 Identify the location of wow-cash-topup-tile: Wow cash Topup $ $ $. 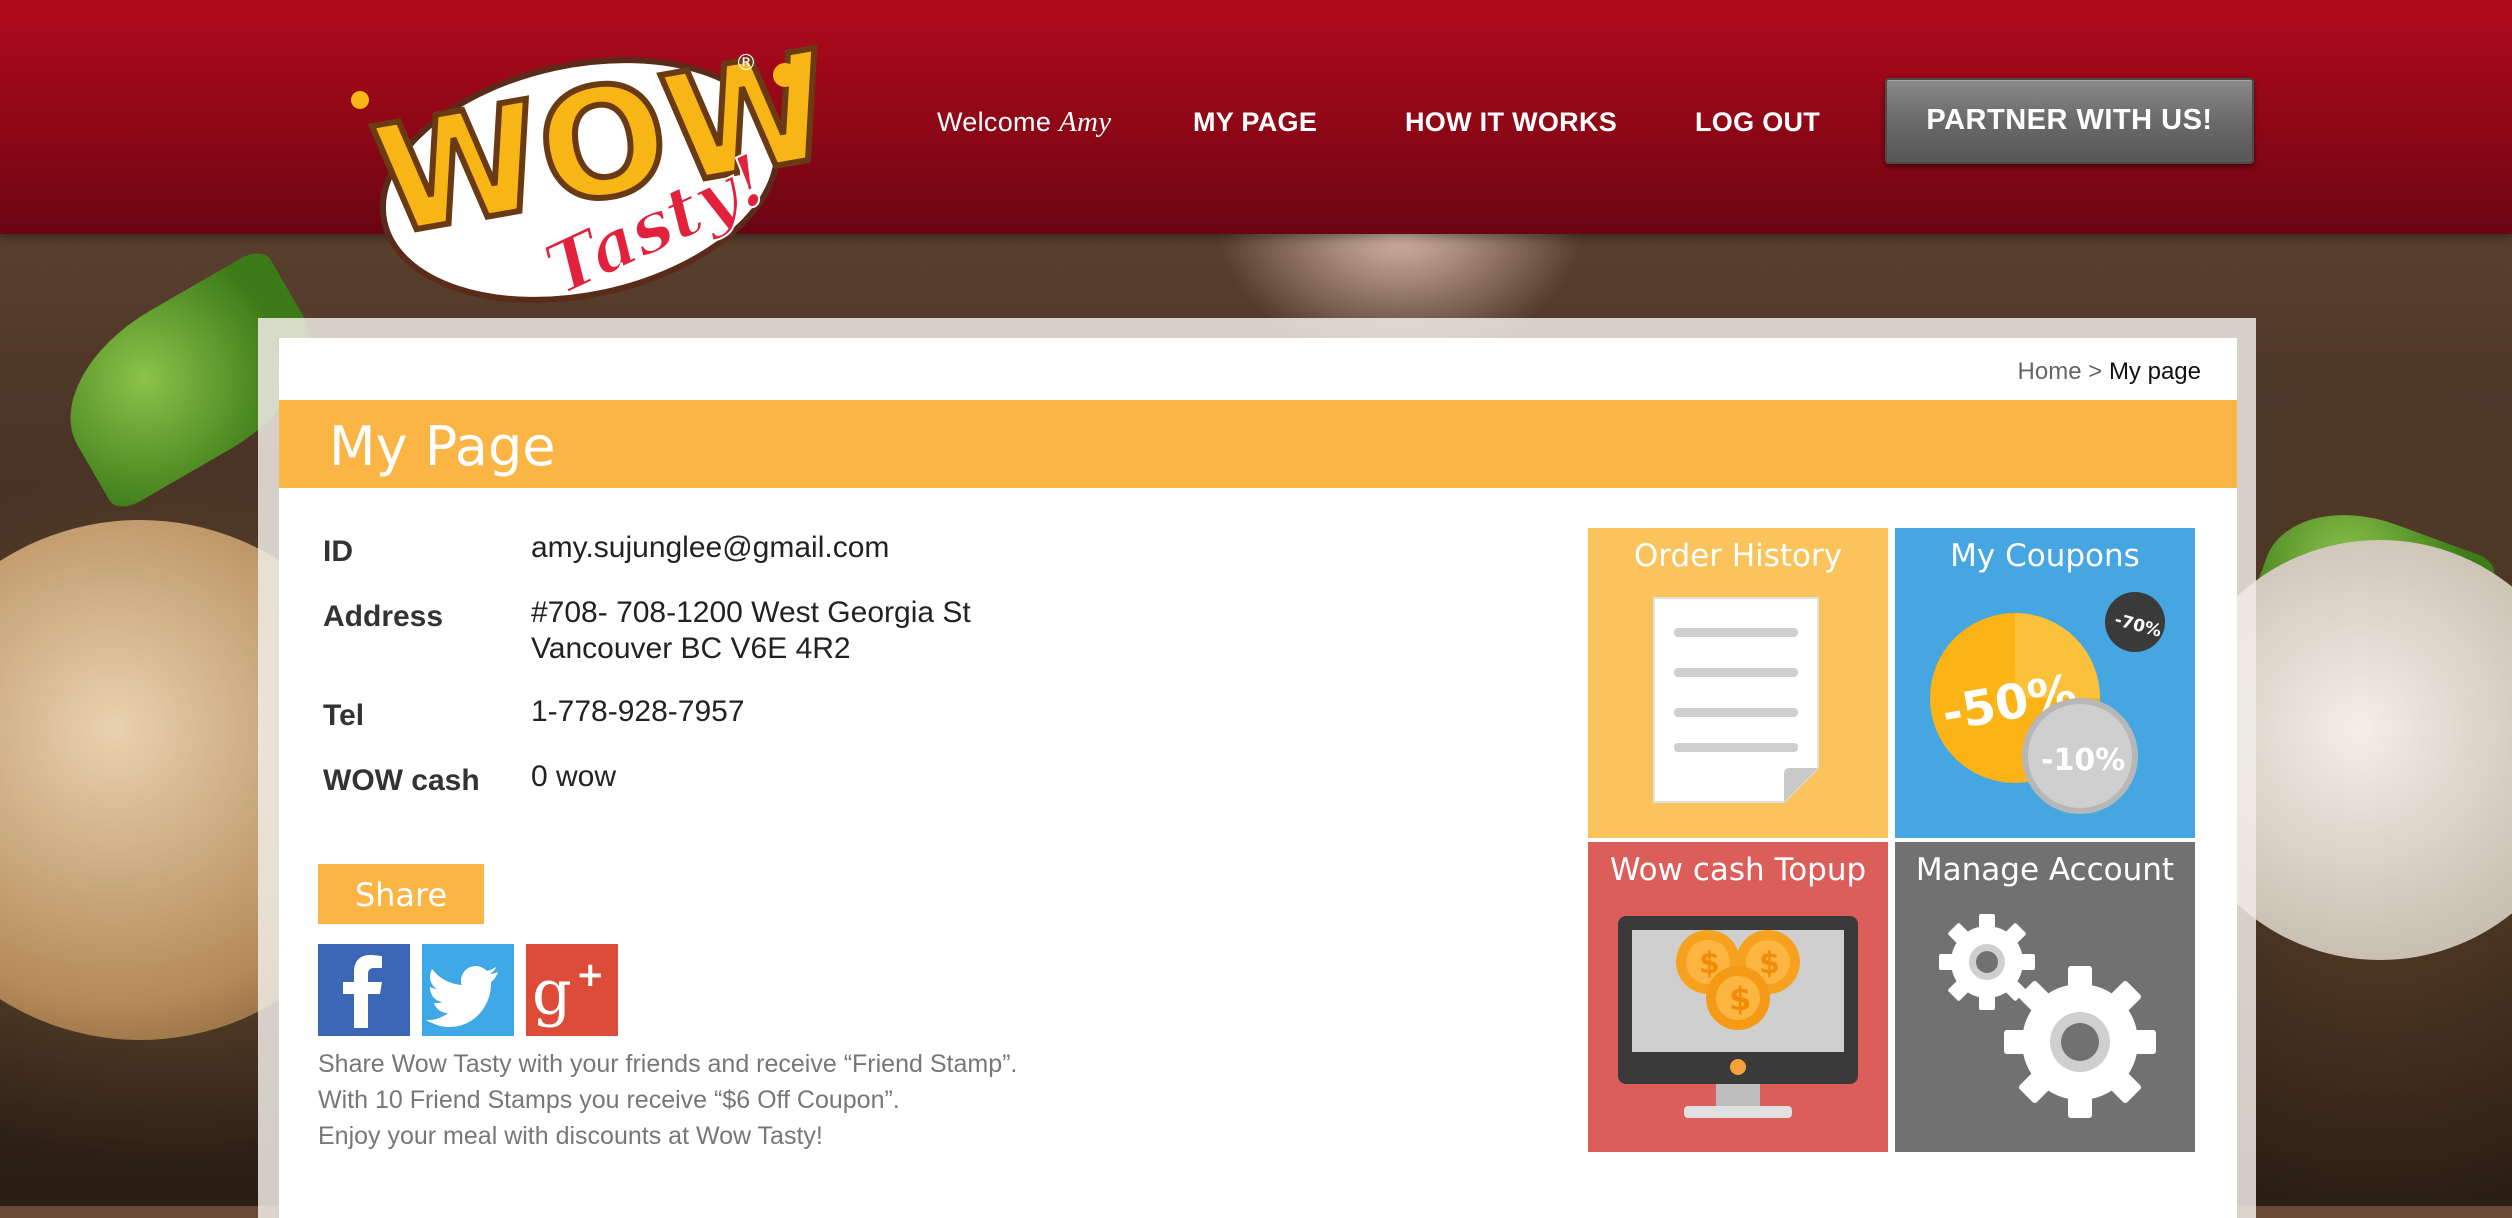
(1738, 997).